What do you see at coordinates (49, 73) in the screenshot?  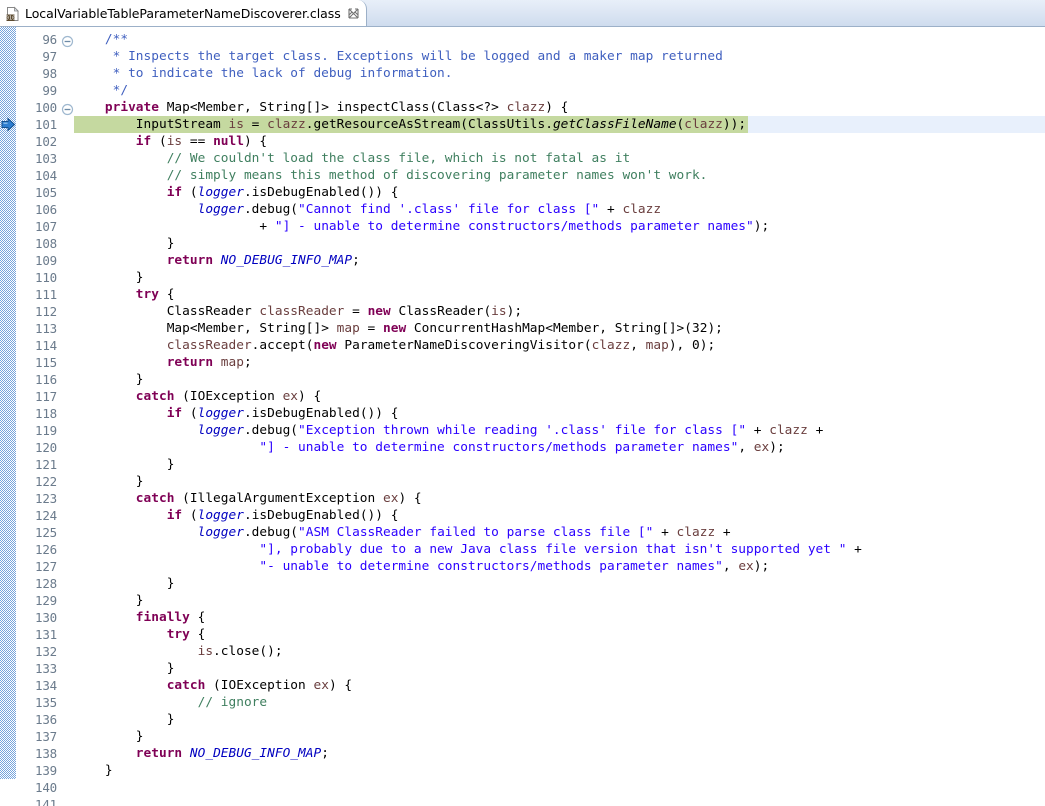 I see `line-number: 98` at bounding box center [49, 73].